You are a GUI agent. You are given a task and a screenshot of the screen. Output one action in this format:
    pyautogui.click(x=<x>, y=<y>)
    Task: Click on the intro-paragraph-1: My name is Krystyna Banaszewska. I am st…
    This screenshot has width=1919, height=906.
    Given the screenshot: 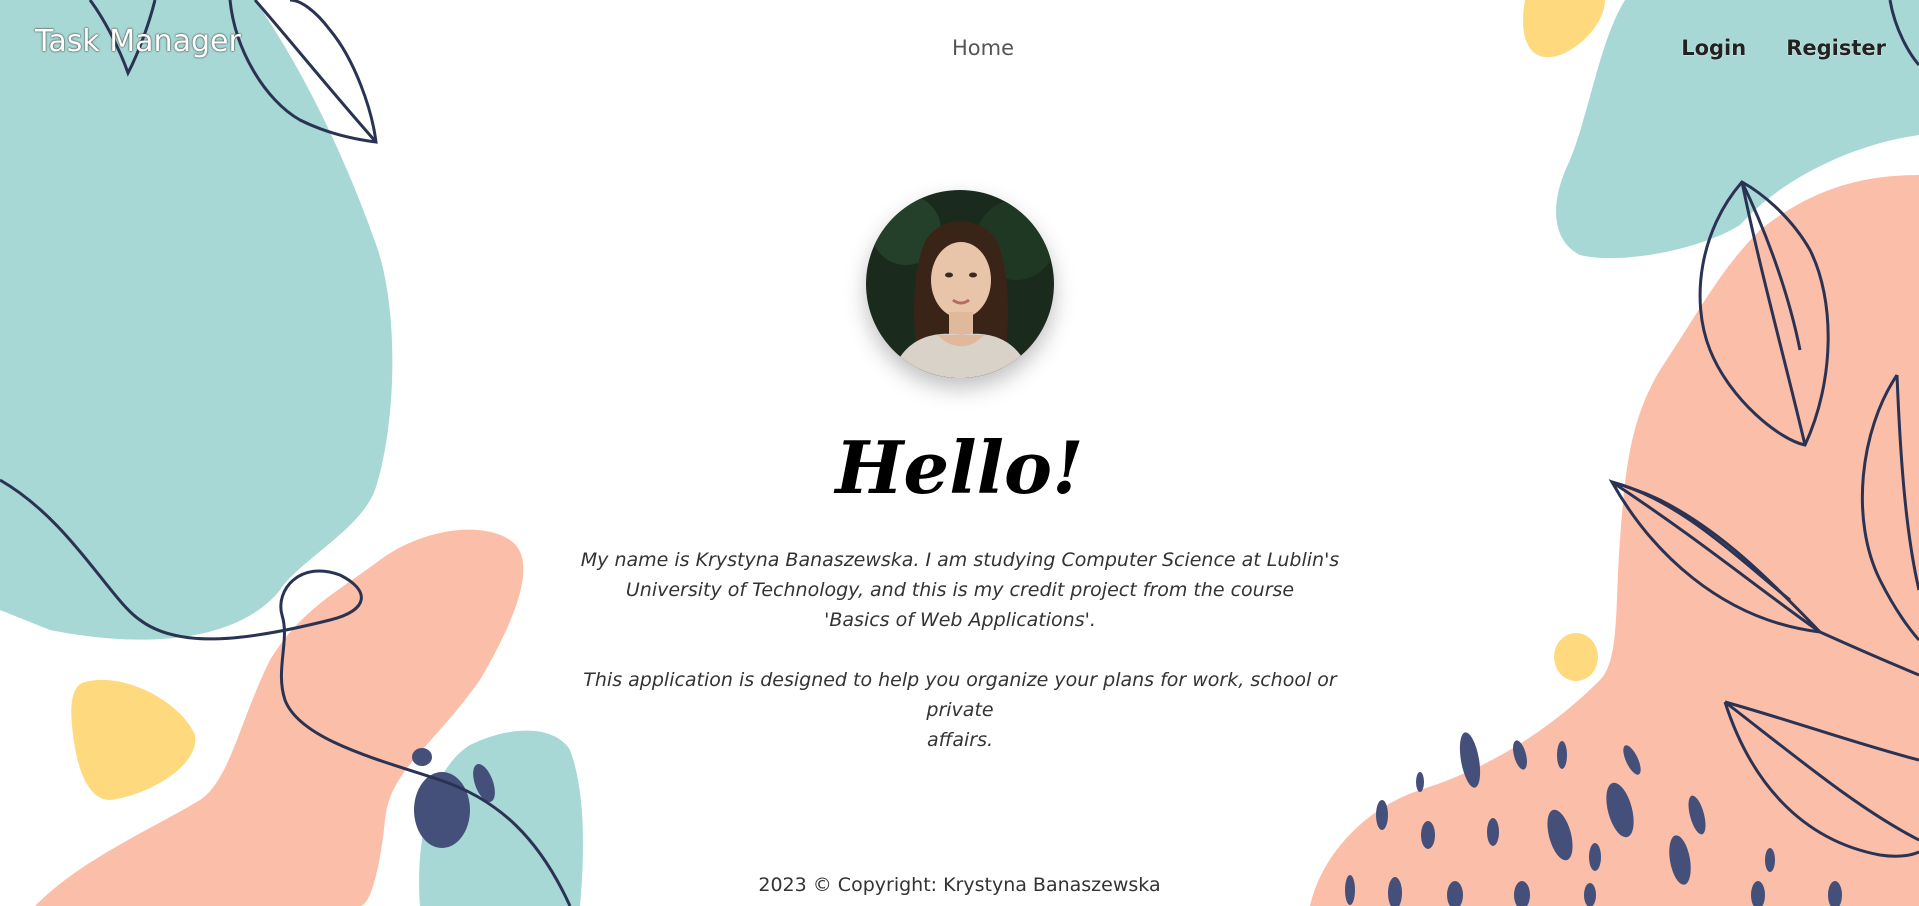 What is the action you would take?
    pyautogui.click(x=960, y=590)
    